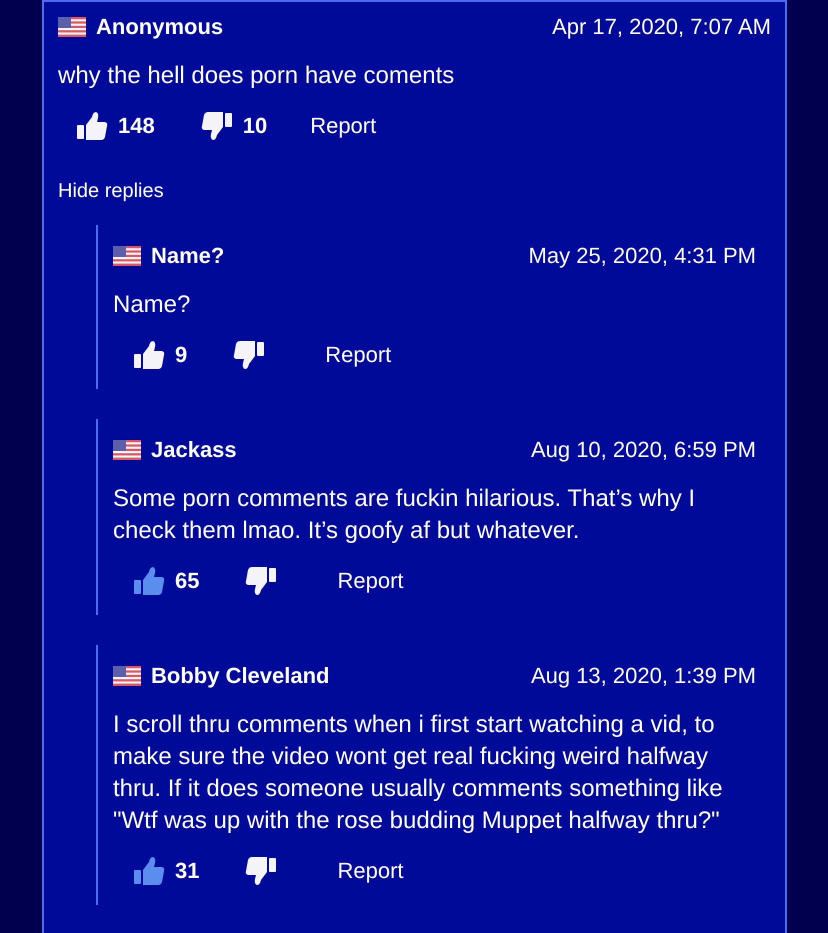 The image size is (828, 933). Describe the element at coordinates (255, 126) in the screenshot. I see `dislike-count: 10` at that location.